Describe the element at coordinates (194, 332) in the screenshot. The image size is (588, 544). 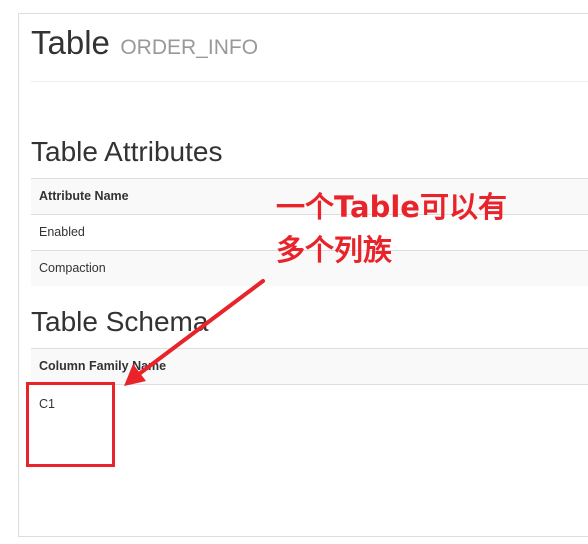
I see `annotation-arrow-icon` at that location.